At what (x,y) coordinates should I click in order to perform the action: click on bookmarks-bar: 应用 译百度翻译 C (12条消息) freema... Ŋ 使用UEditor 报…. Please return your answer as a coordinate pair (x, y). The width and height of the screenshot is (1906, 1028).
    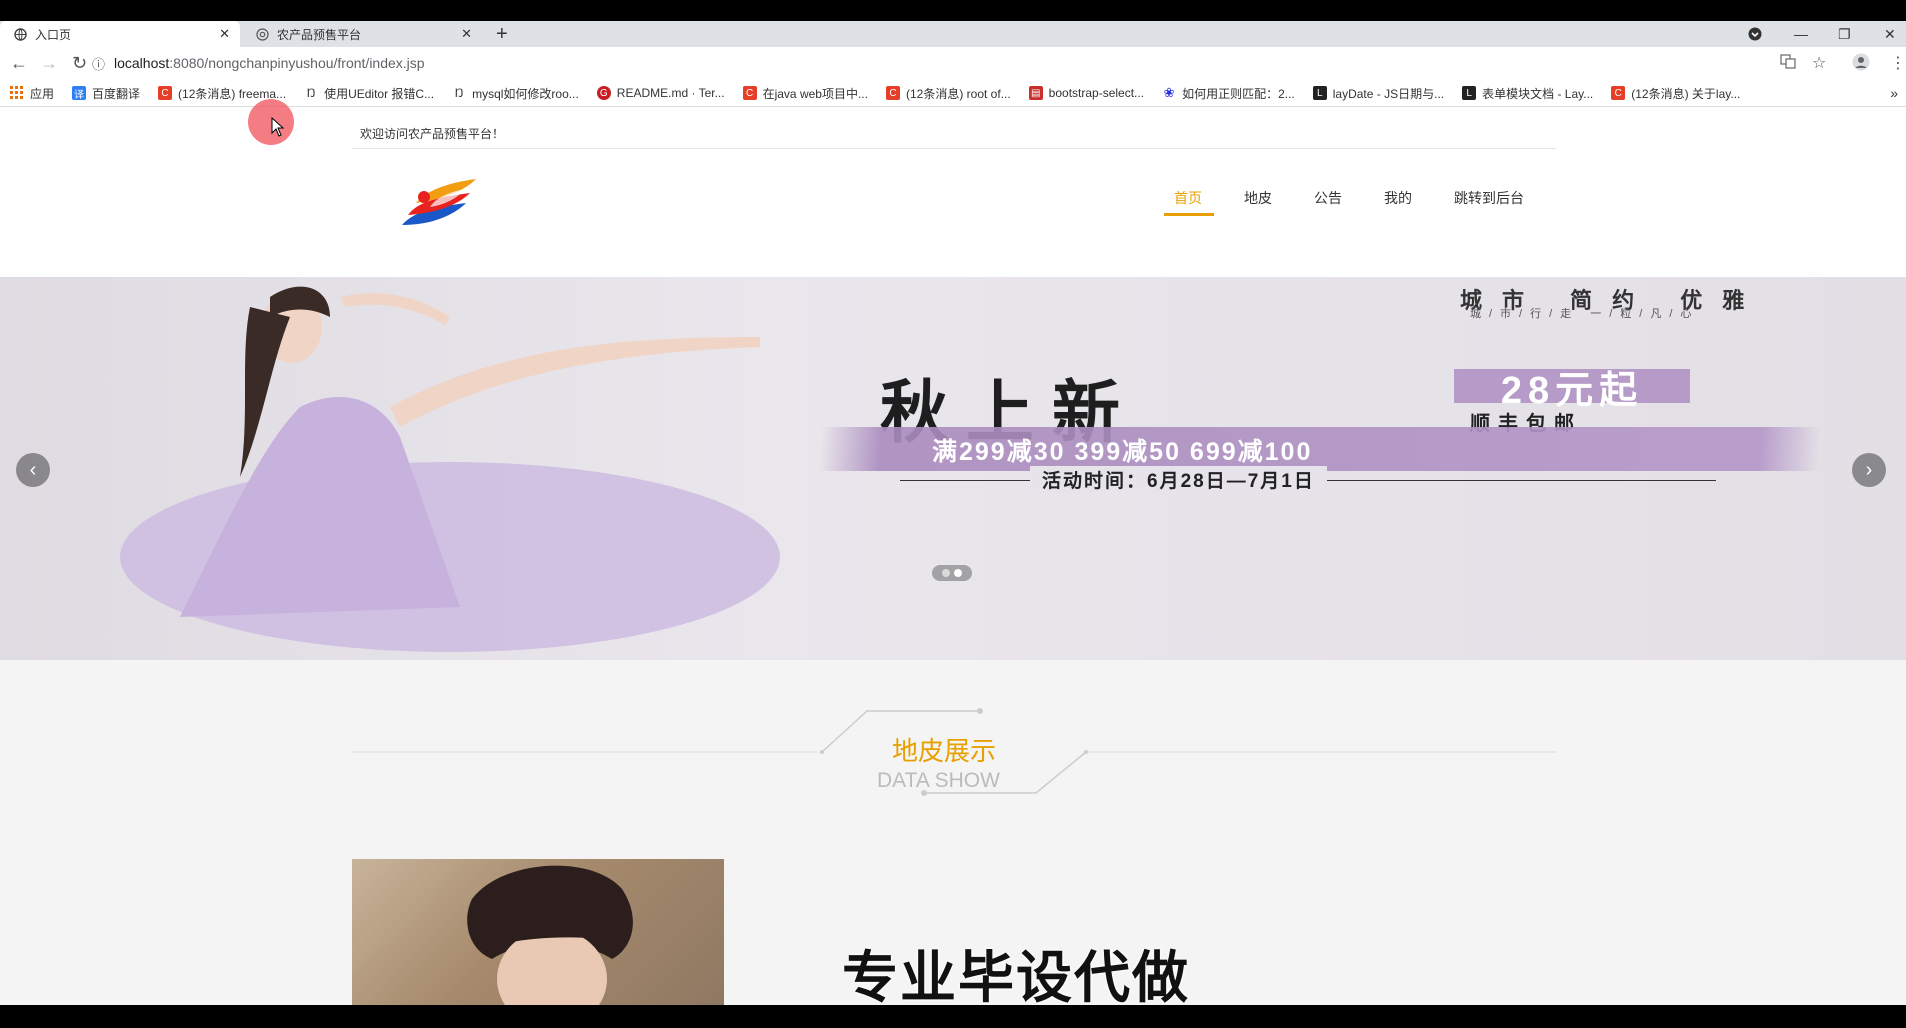
    Looking at the image, I should click on (953, 93).